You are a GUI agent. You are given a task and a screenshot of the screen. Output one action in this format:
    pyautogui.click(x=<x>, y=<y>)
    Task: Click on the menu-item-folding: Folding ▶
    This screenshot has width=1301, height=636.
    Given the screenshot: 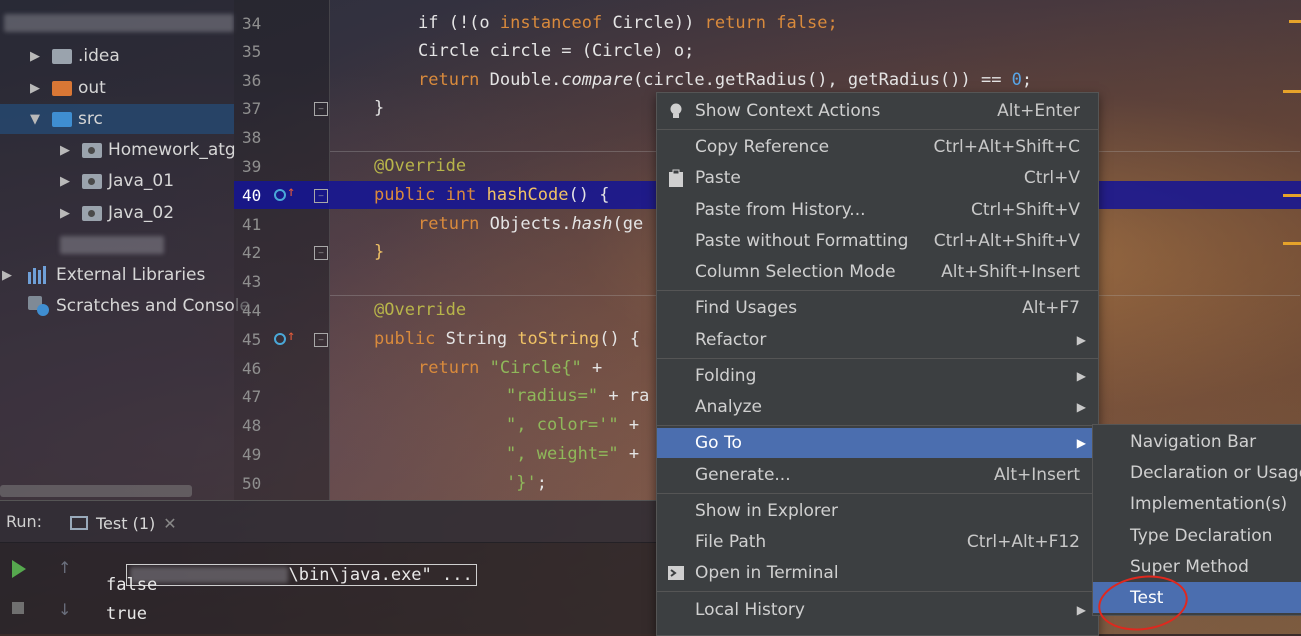 What is the action you would take?
    pyautogui.click(x=877, y=376)
    